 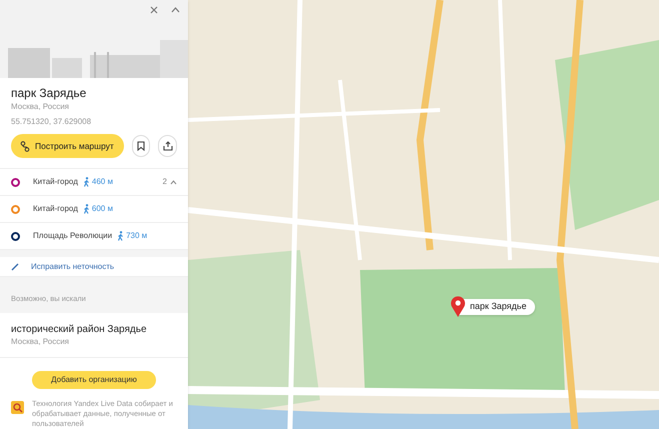 I want to click on bookmark-button, so click(x=141, y=146).